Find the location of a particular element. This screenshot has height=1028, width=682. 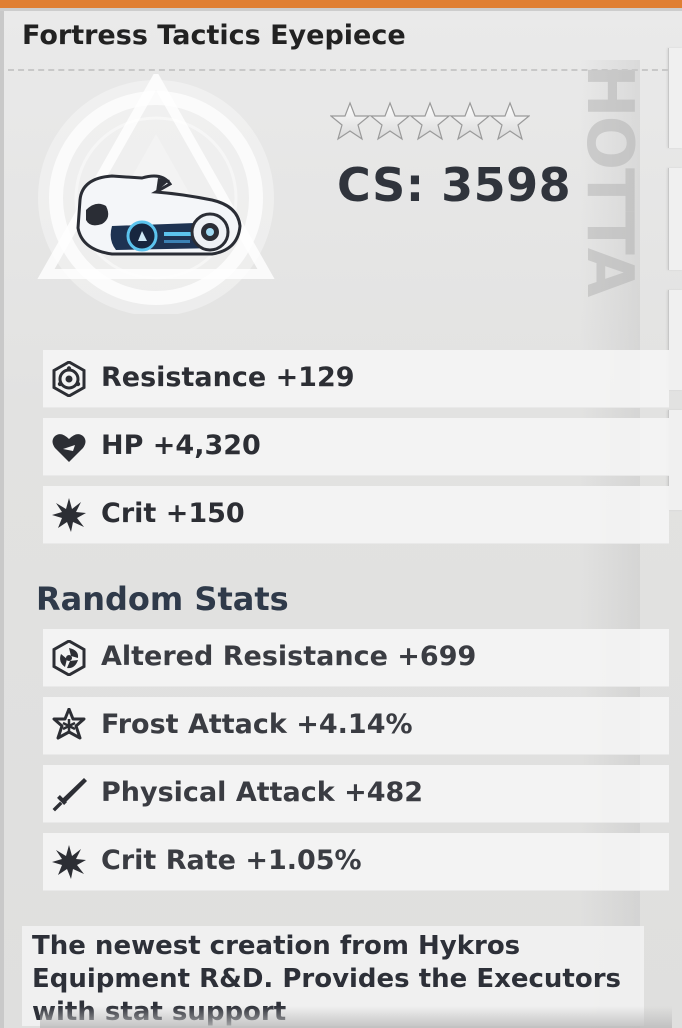

resistance-icon is located at coordinates (69, 379).